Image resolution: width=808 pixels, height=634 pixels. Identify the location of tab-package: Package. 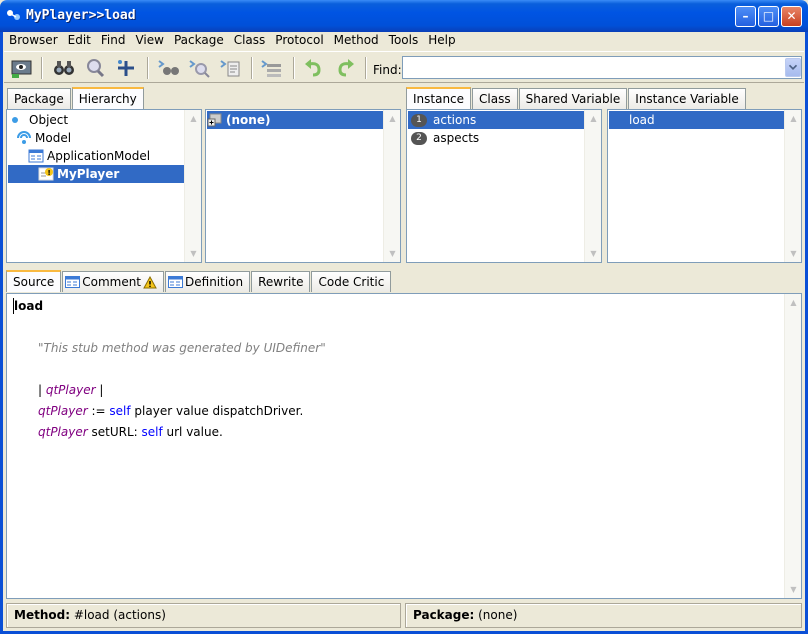
(39, 98).